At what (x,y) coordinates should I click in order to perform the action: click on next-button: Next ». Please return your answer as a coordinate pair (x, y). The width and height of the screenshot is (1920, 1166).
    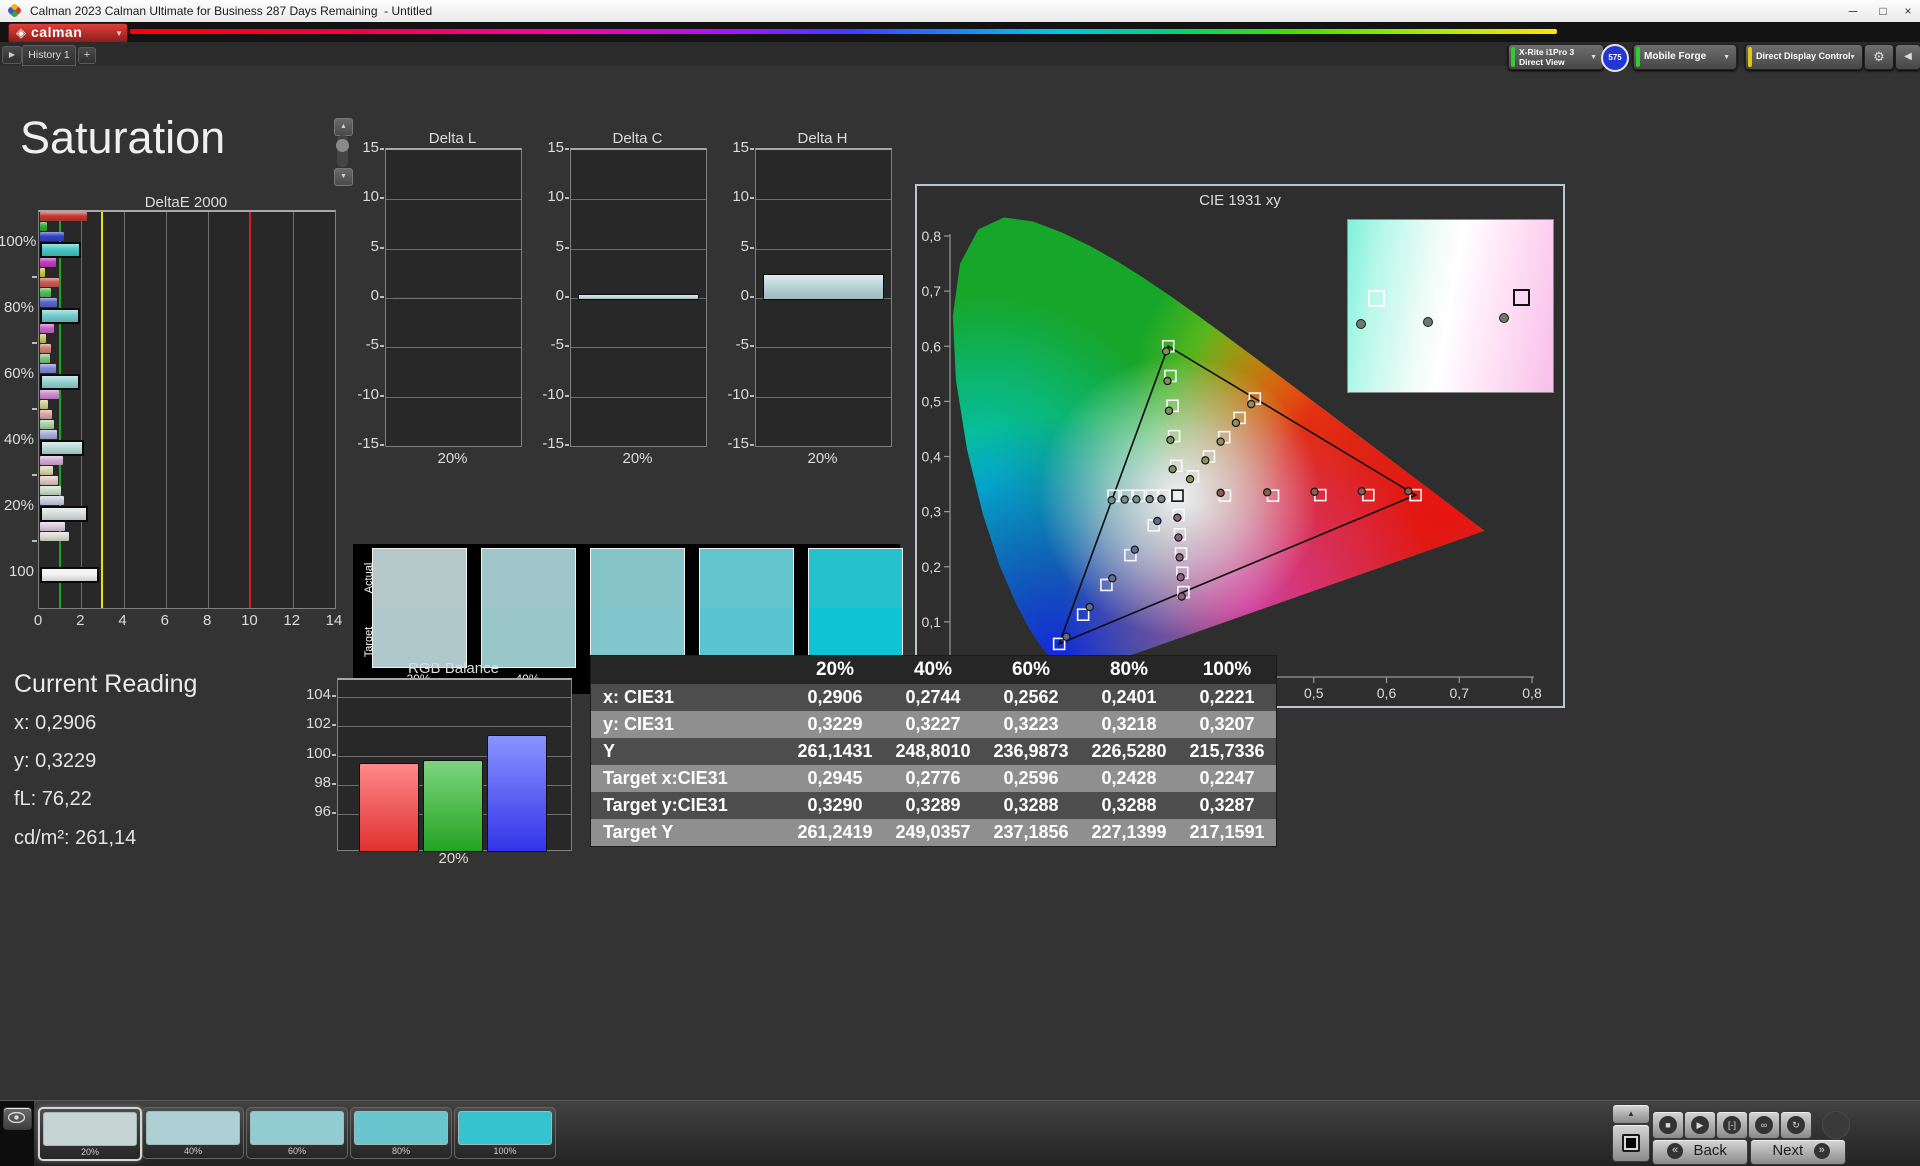
    Looking at the image, I should click on (1798, 1152).